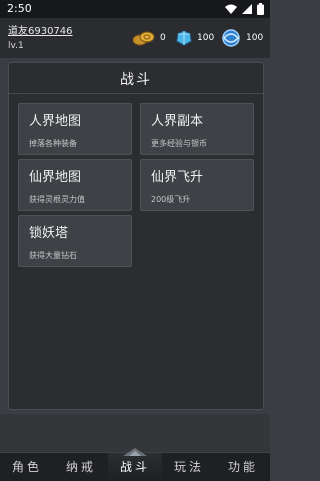 The width and height of the screenshot is (320, 481). What do you see at coordinates (179, 143) in the screenshot?
I see `card-desc: 更多经验与银币` at bounding box center [179, 143].